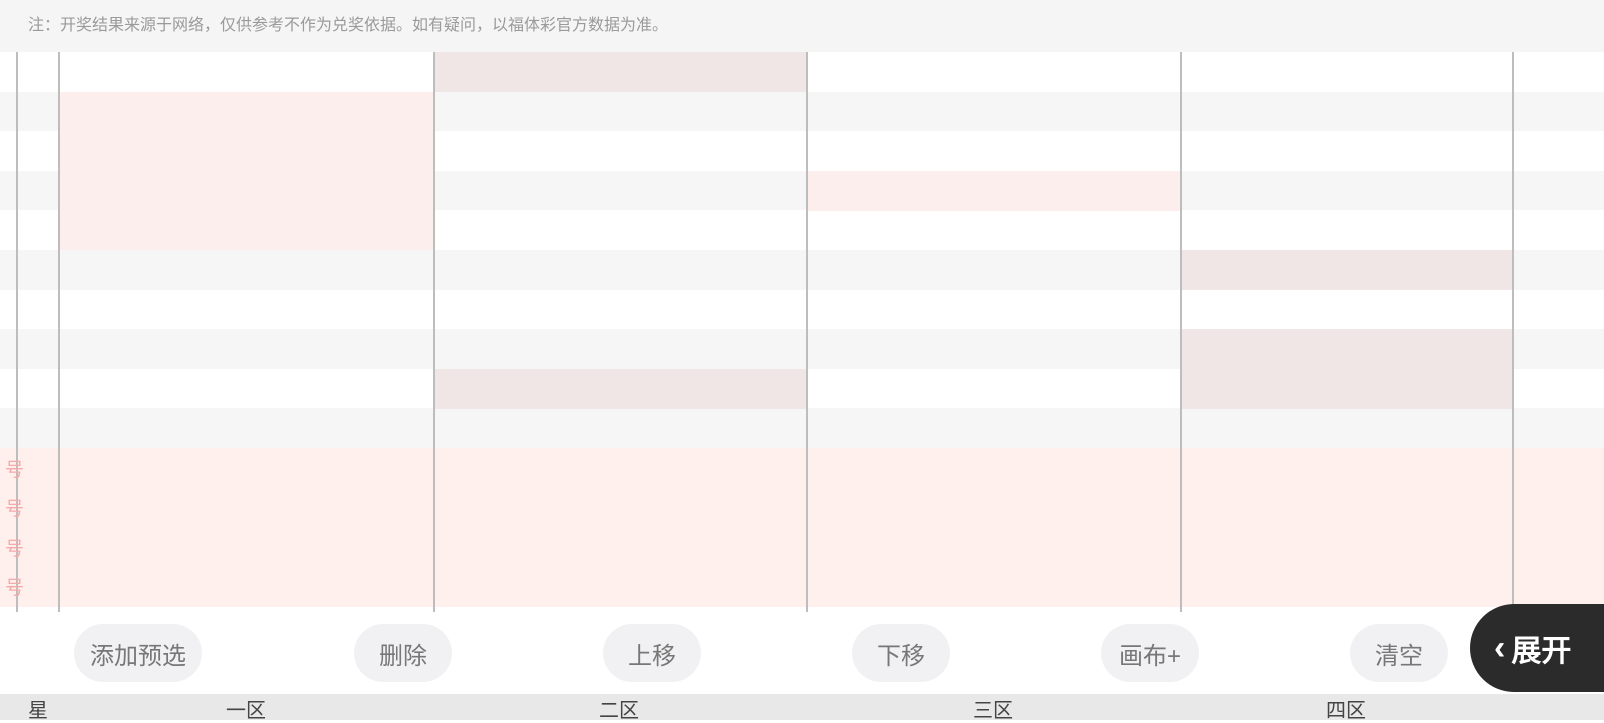 This screenshot has height=723, width=1604. I want to click on expand-button: ‹ 展开, so click(1537, 648).